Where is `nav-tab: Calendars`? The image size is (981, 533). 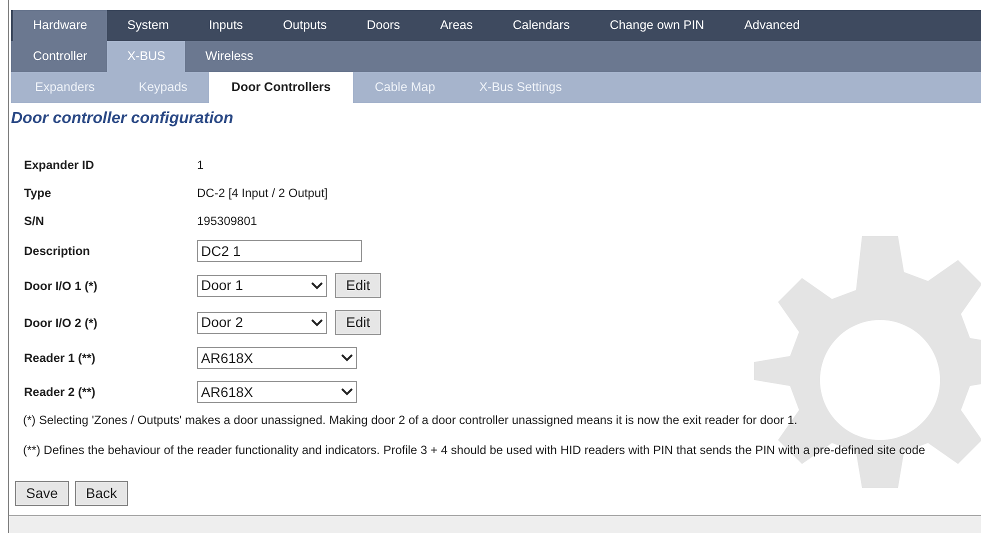 nav-tab: Calendars is located at coordinates (541, 25).